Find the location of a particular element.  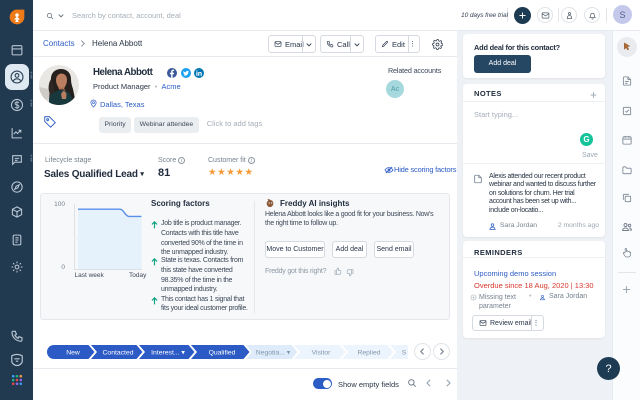

svg-text: Interest... ▾ is located at coordinates (168, 352).